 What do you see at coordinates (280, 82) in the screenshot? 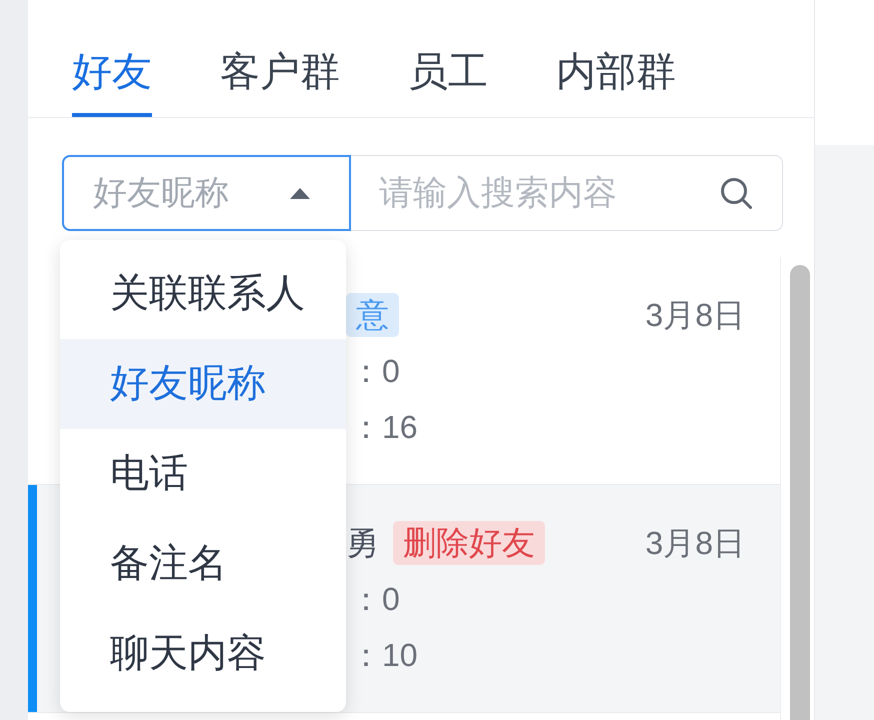
I see `tab: 客户群` at bounding box center [280, 82].